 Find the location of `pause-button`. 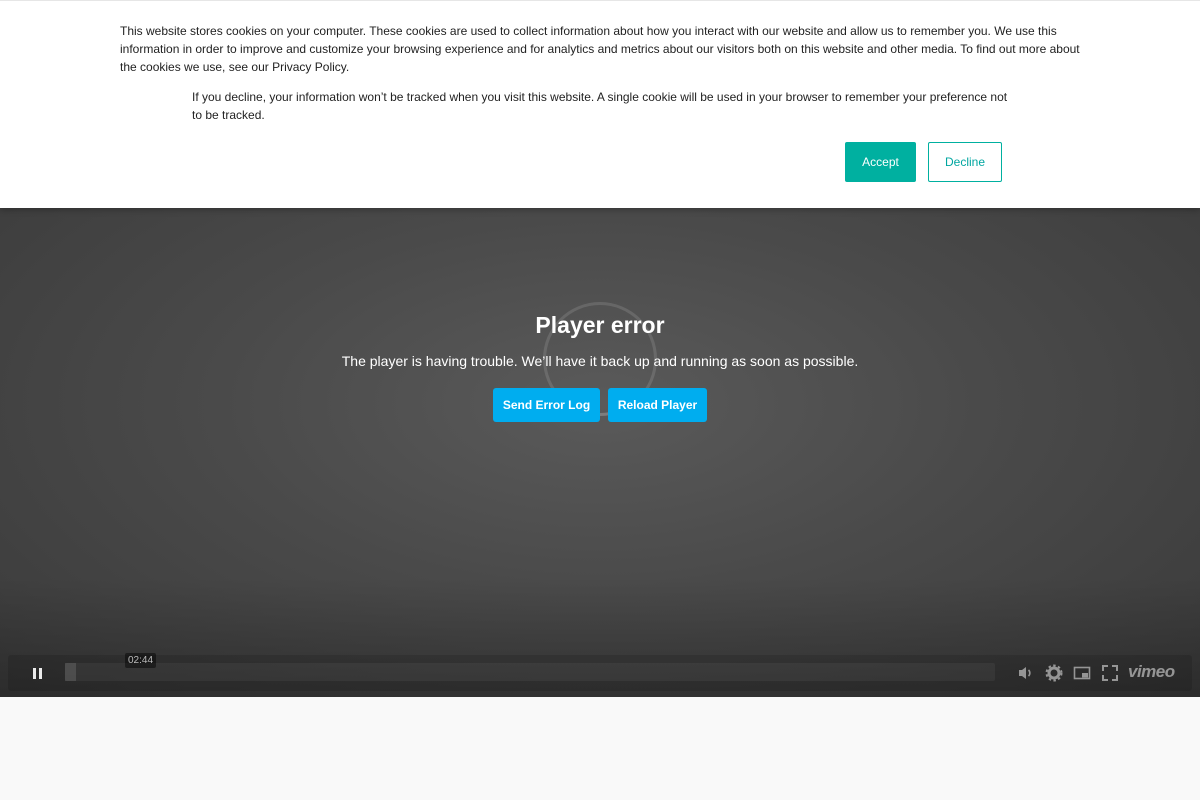

pause-button is located at coordinates (36, 674).